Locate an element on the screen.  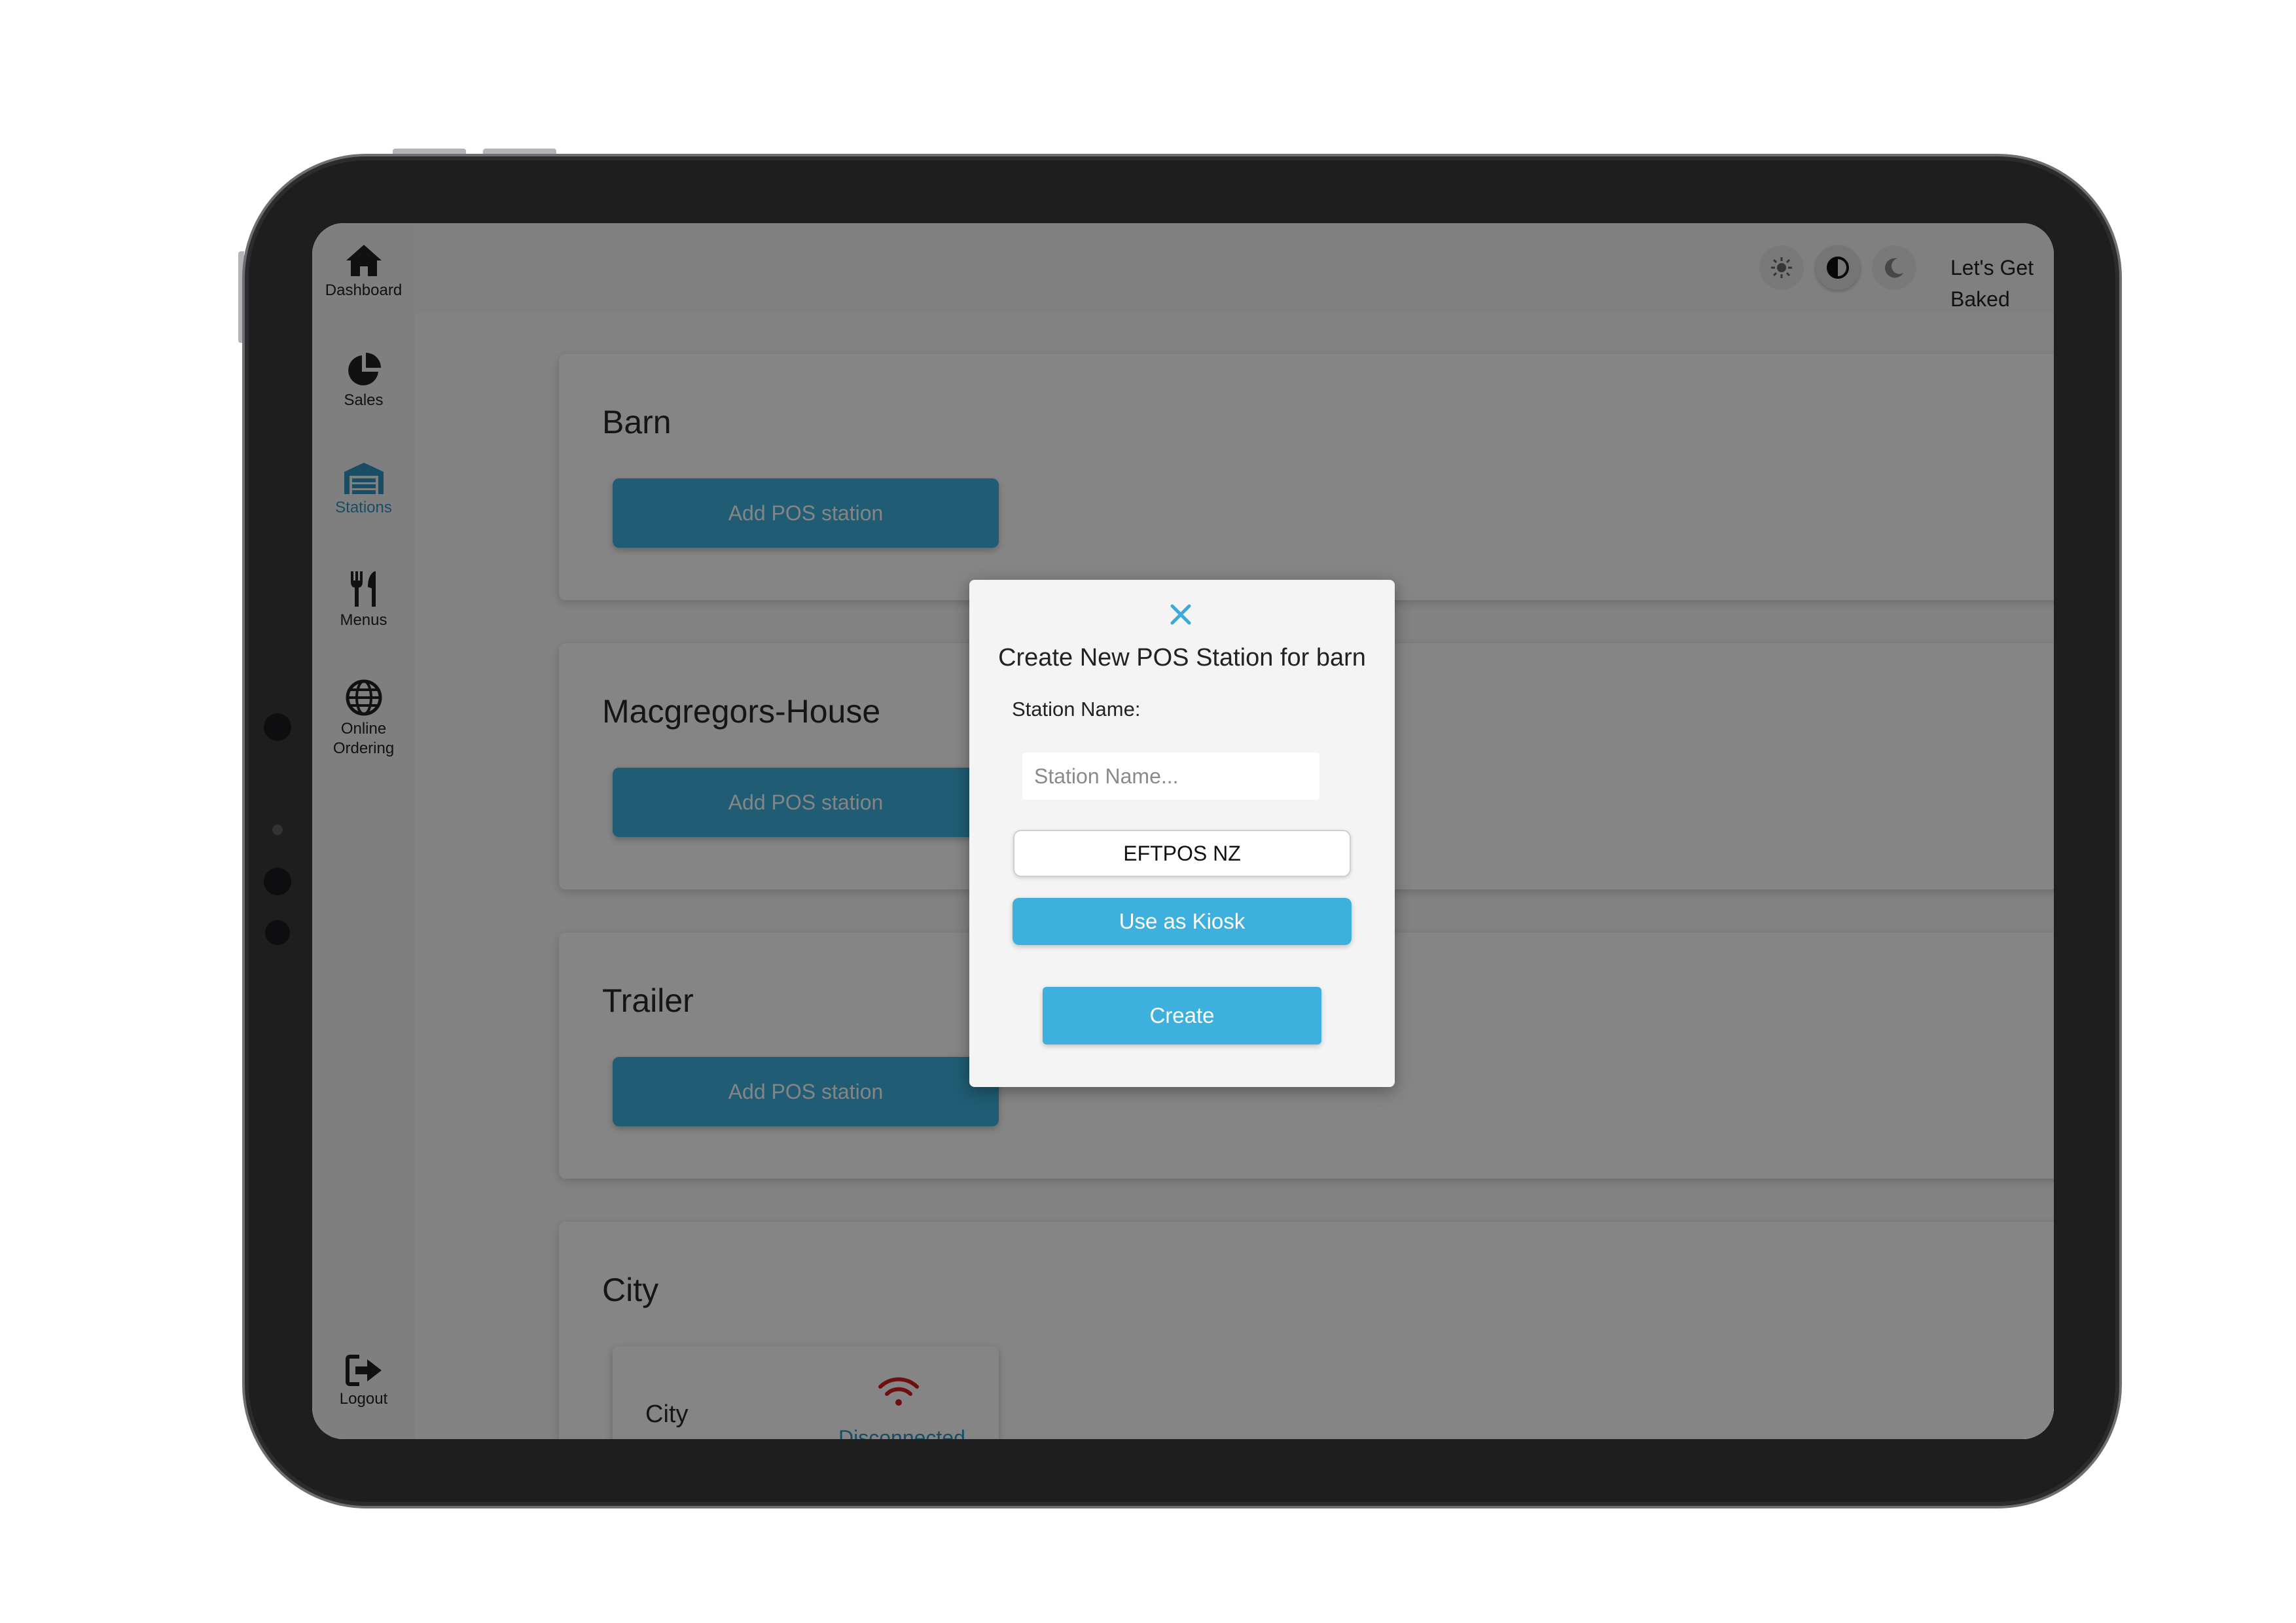
device-sensor is located at coordinates (277, 830).